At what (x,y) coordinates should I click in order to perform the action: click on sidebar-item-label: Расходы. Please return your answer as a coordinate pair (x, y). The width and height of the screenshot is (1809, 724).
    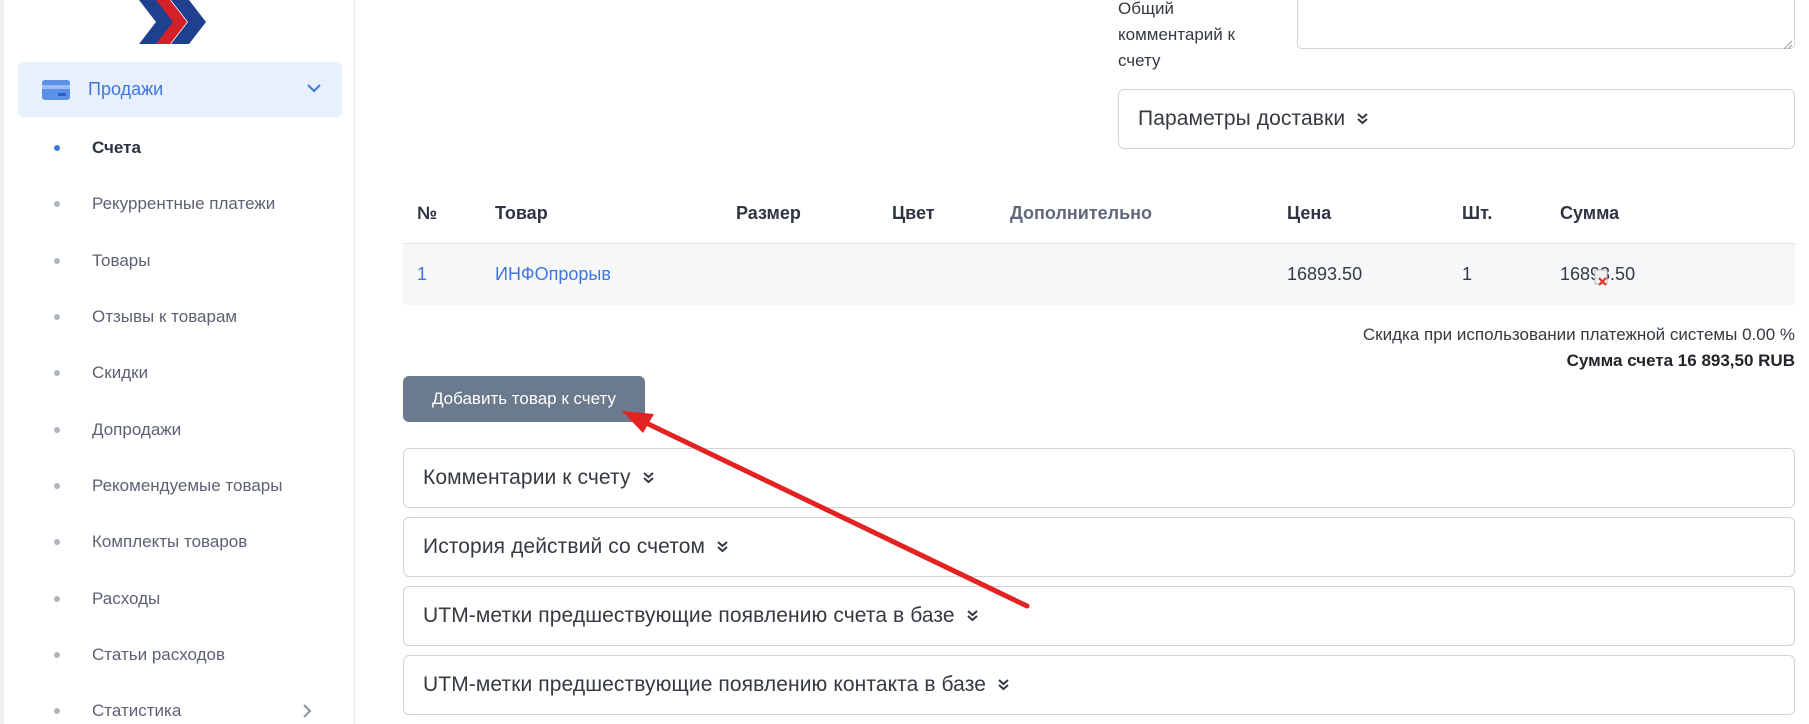
    Looking at the image, I should click on (126, 598).